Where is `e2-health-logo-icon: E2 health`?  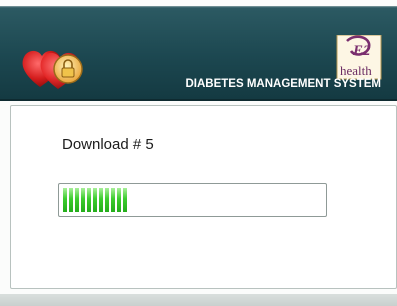
e2-health-logo-icon: E2 health is located at coordinates (359, 57).